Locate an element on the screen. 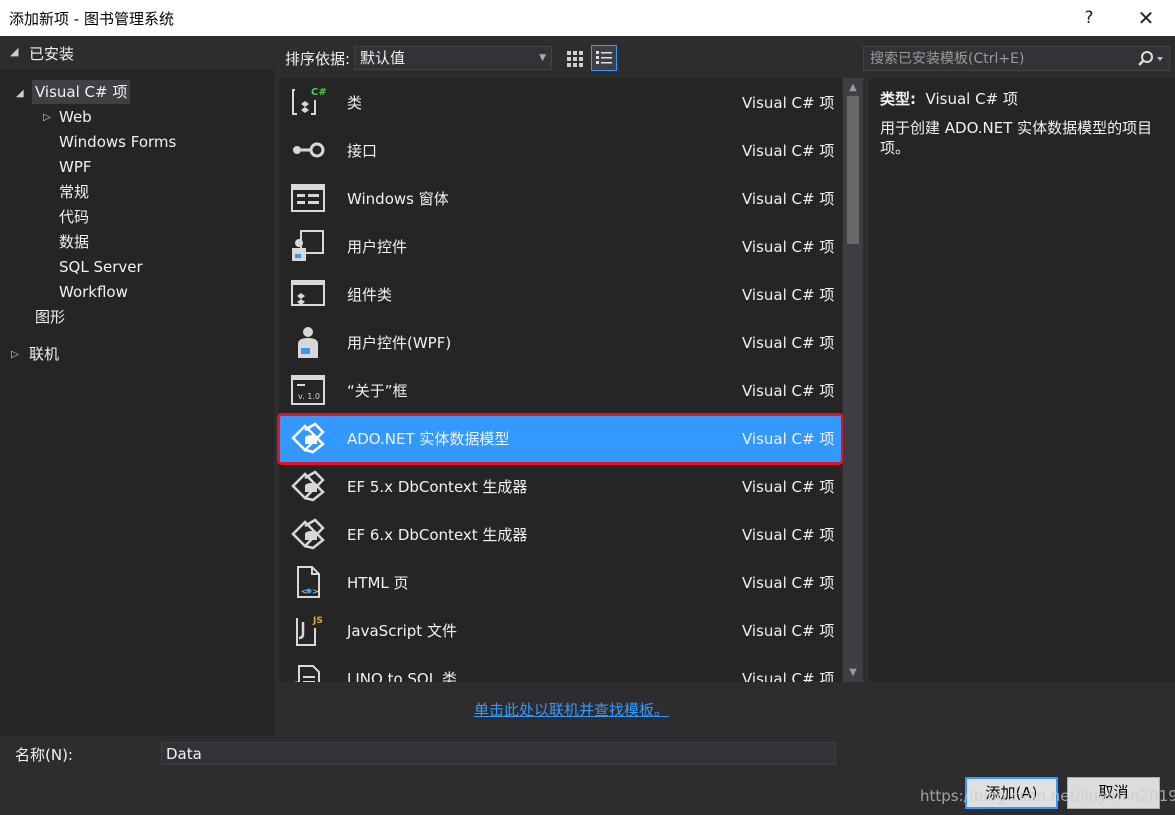  list-item-component-class: 组件类 Visual C# 项 is located at coordinates (560, 294).